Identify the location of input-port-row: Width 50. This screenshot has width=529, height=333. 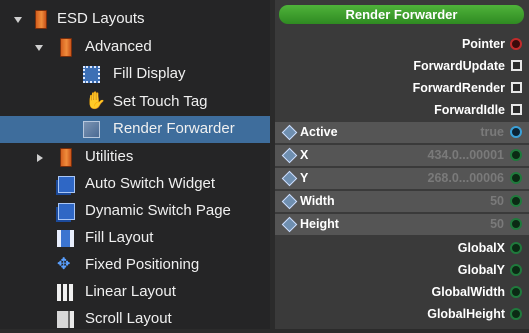
(402, 201).